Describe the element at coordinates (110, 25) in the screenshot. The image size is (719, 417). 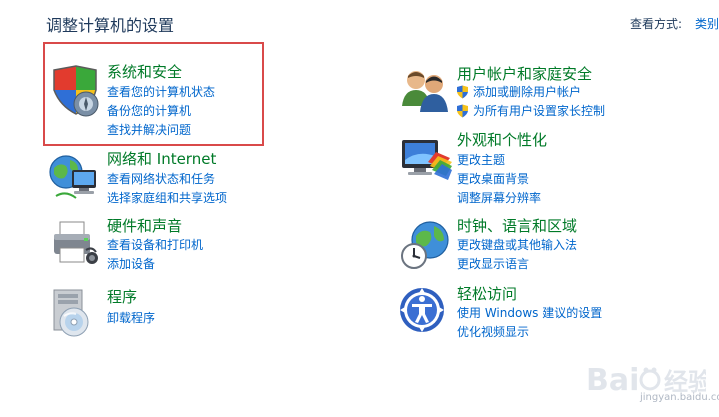
I see `page-title: 调整计算机的设置` at that location.